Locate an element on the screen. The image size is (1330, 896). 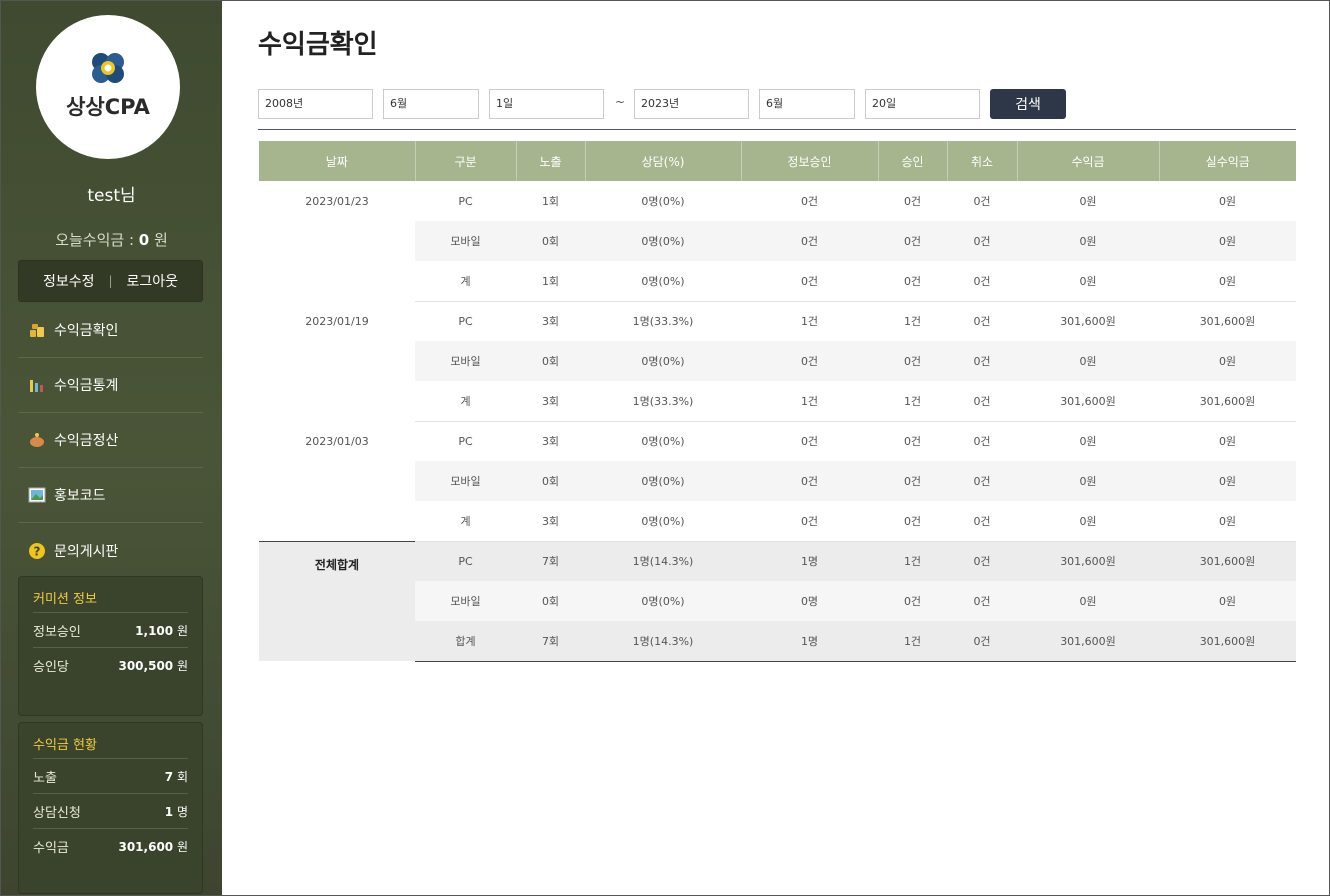
account-box: 정보수정 | 로그아웃 is located at coordinates (110, 281).